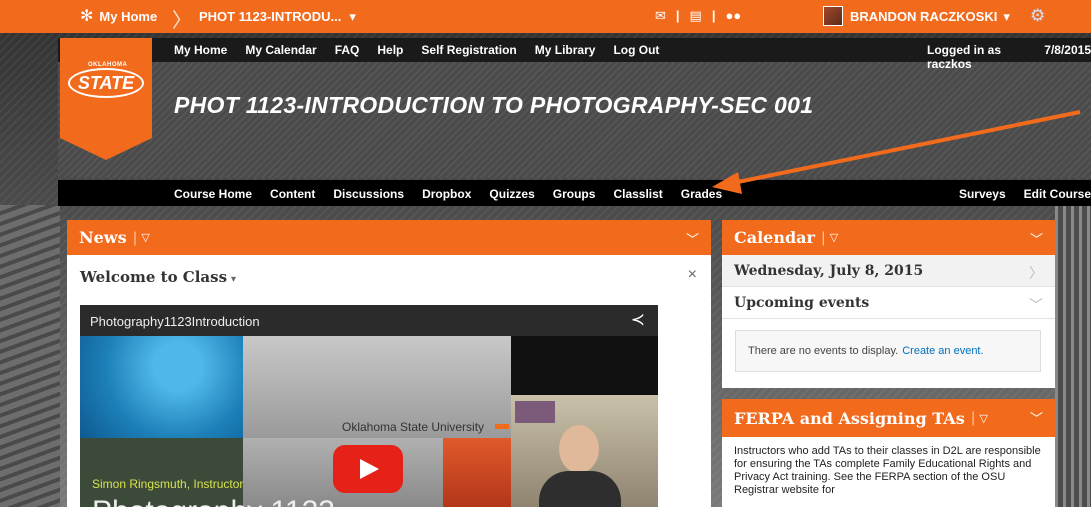 This screenshot has width=1091, height=507. What do you see at coordinates (1036, 306) in the screenshot?
I see `chevron-down-icon: ﹀` at bounding box center [1036, 306].